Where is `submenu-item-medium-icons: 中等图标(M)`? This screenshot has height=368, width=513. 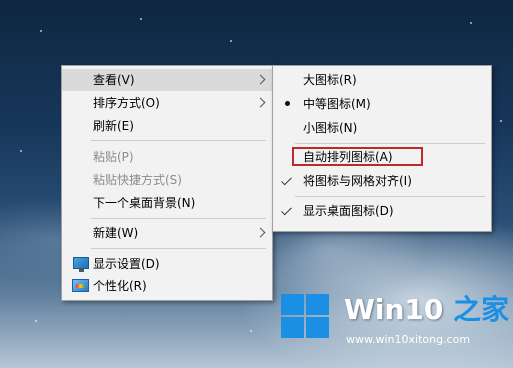
submenu-item-medium-icons: 中等图标(M) is located at coordinates (382, 104).